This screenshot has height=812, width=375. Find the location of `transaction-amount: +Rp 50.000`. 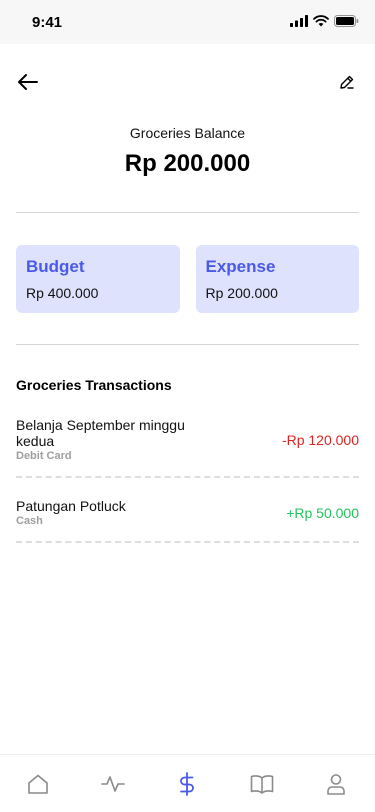

transaction-amount: +Rp 50.000 is located at coordinates (322, 512).